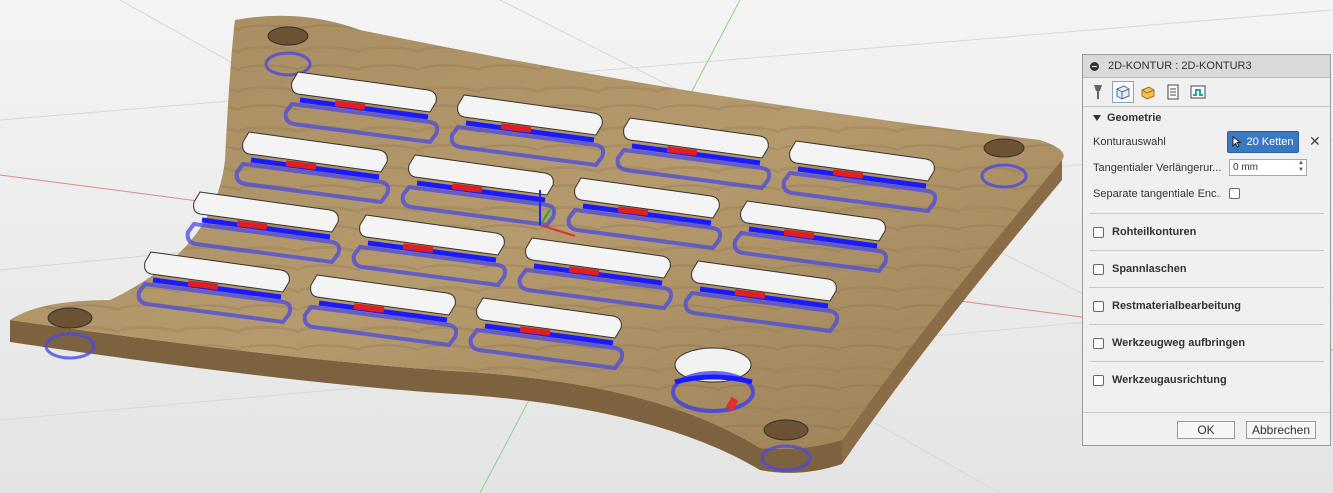  I want to click on tangent-extension-input: 0 mm ▲ ▼, so click(1268, 167).